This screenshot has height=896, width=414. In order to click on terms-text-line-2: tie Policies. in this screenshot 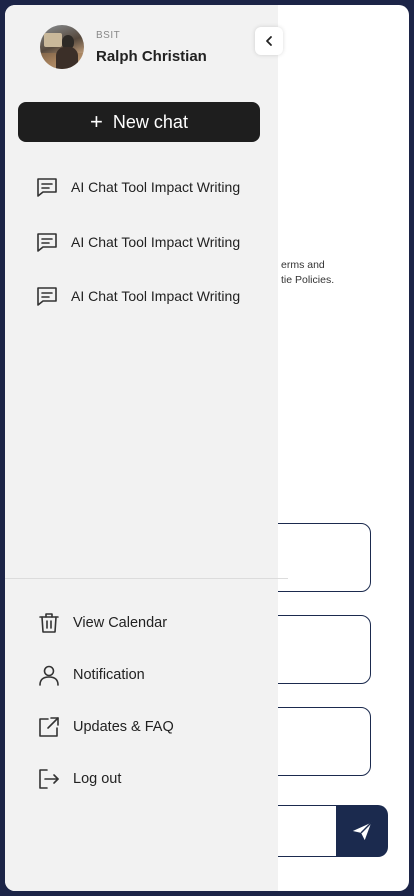, I will do `click(308, 280)`.